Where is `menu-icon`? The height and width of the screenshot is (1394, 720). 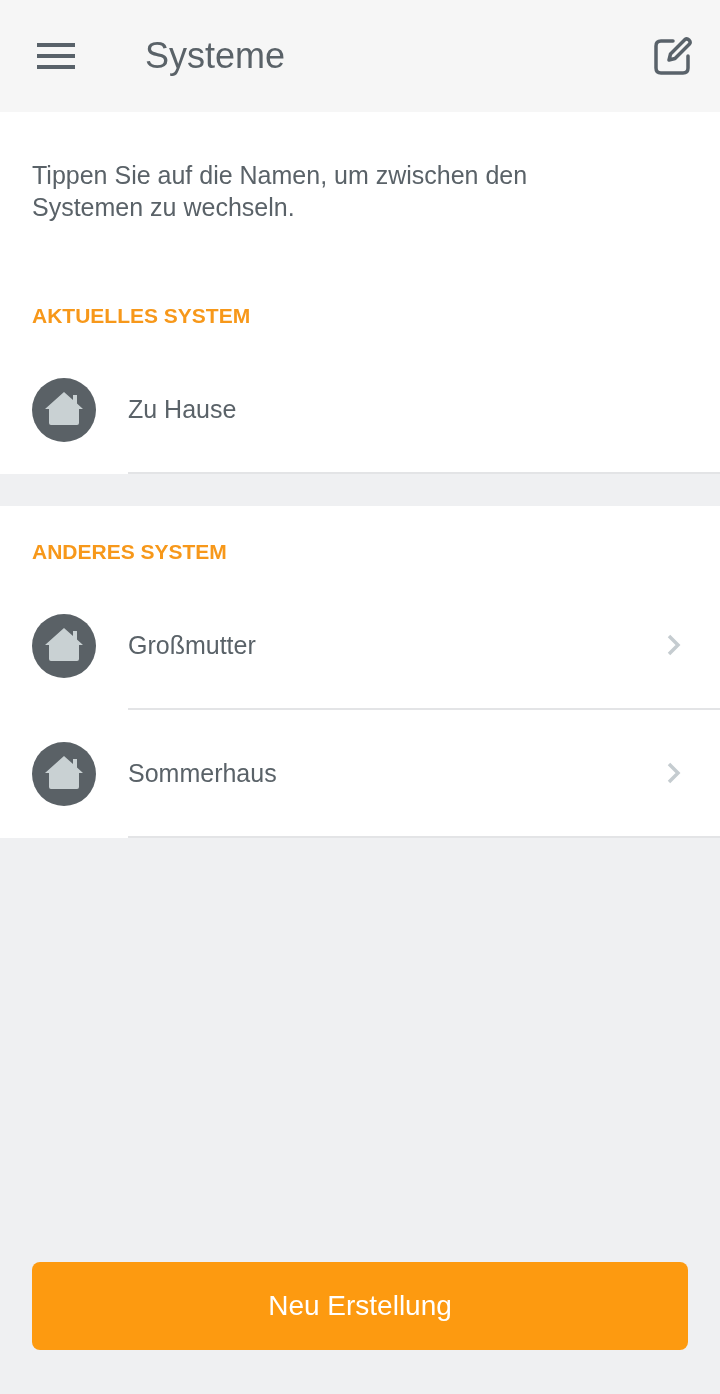 menu-icon is located at coordinates (56, 56).